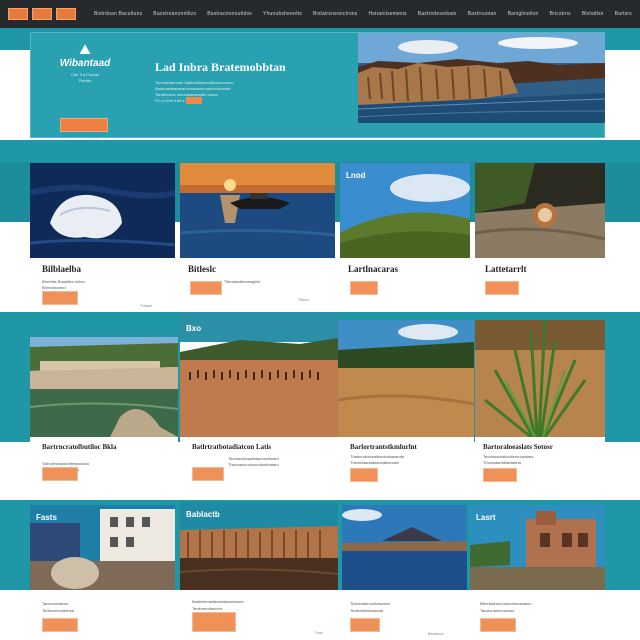  What do you see at coordinates (437, 14) in the screenshot?
I see `nav-link: Baxtrndesiebats` at bounding box center [437, 14].